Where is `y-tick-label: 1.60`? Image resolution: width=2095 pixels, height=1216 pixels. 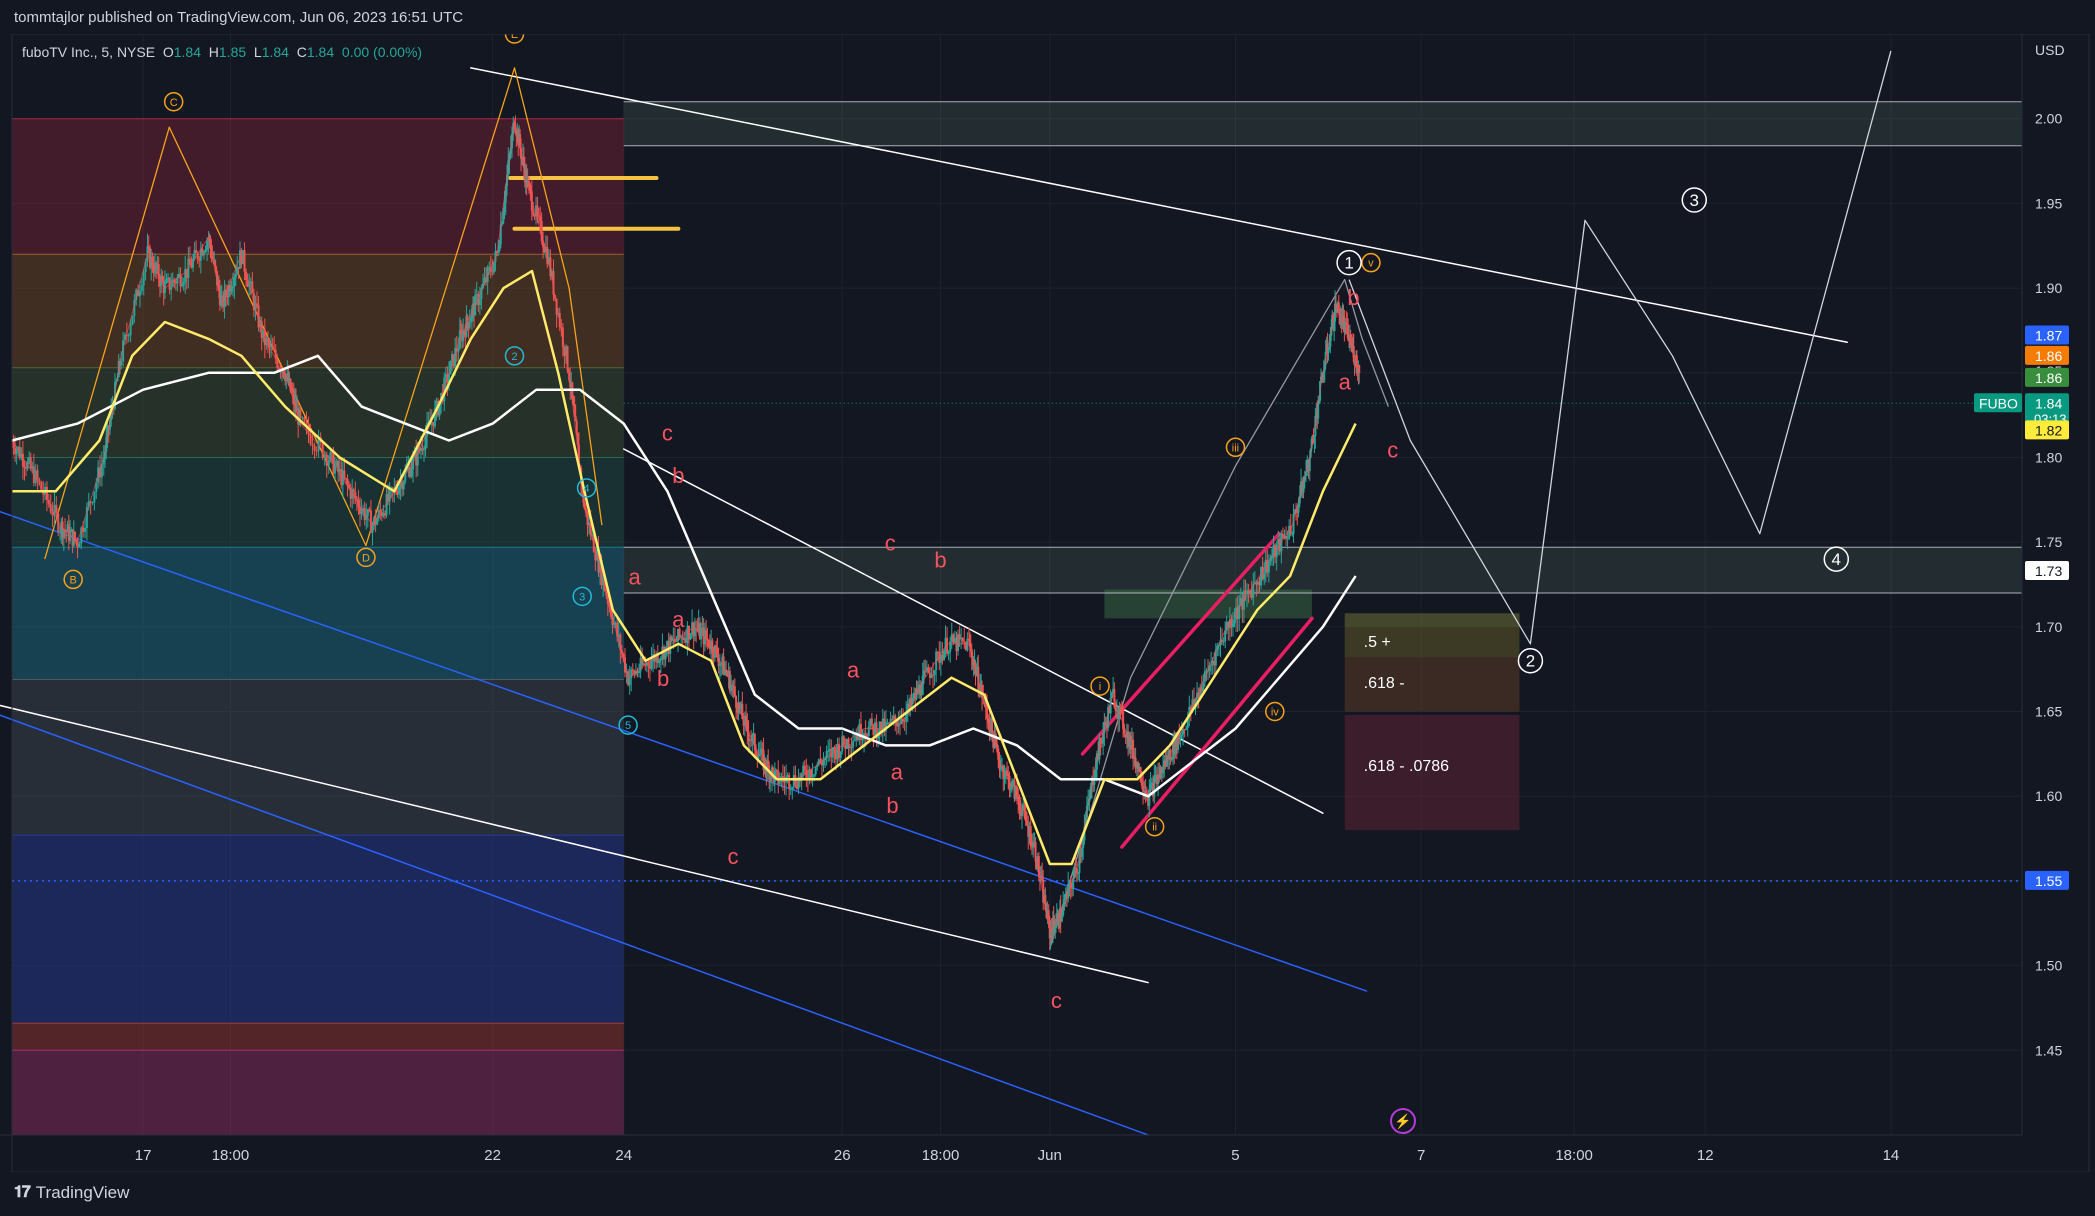 y-tick-label: 1.60 is located at coordinates (2048, 796).